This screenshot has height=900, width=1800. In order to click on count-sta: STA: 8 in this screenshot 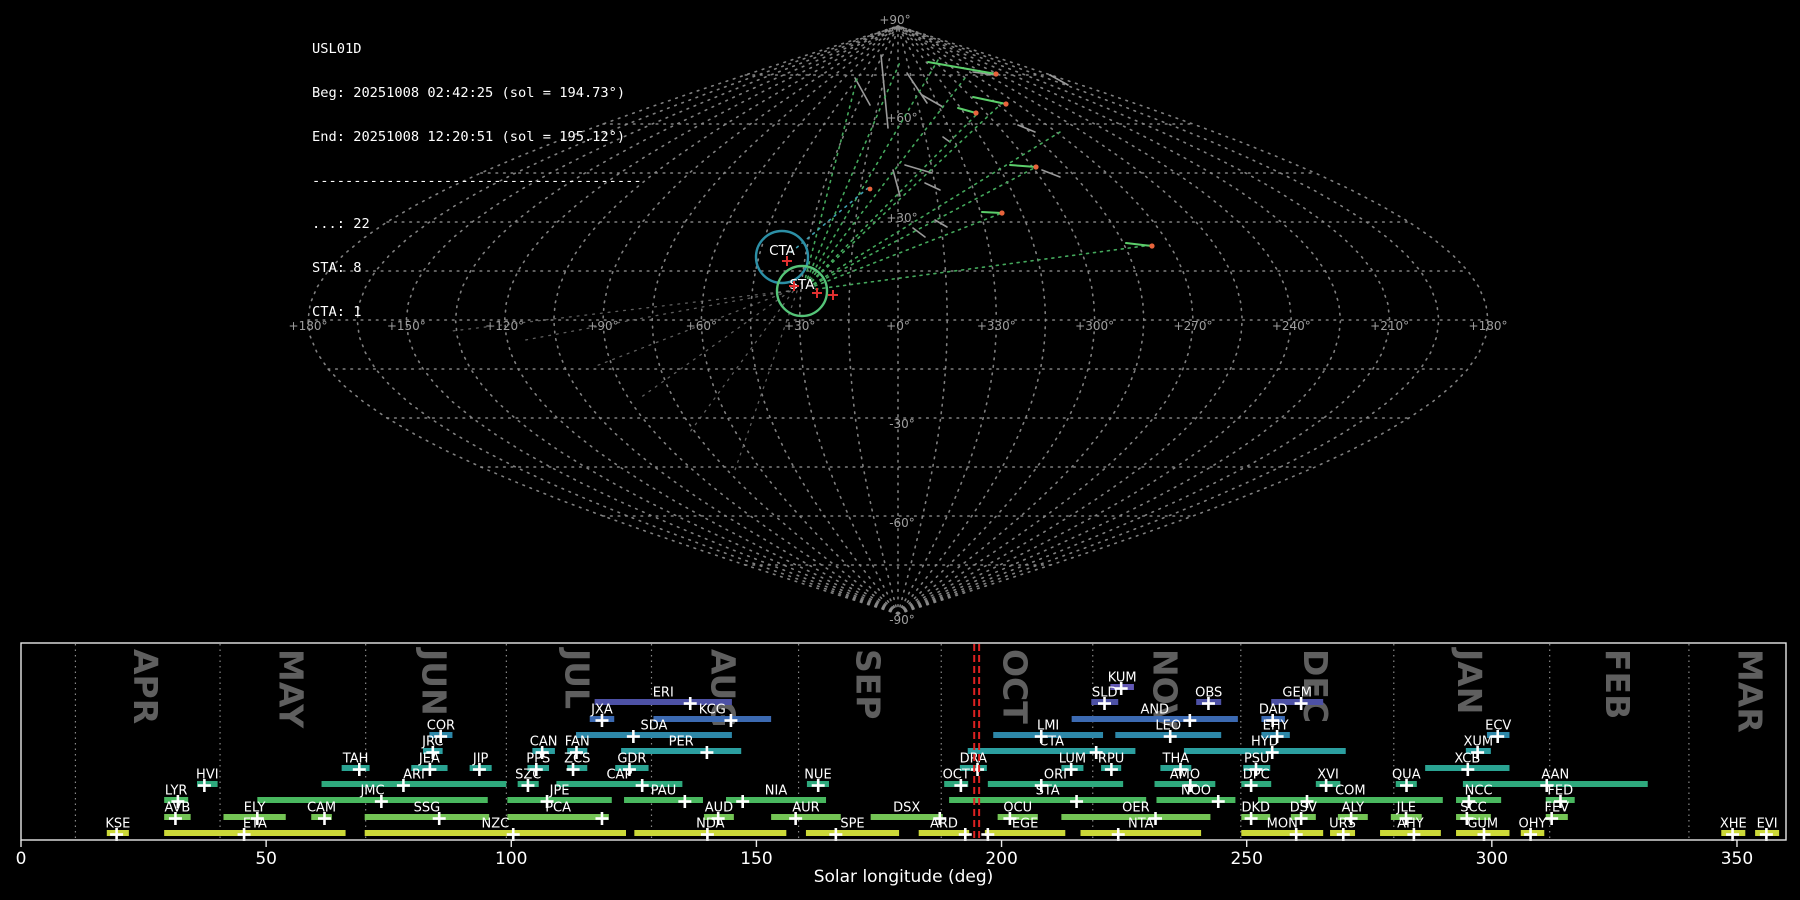, I will do `click(337, 268)`.